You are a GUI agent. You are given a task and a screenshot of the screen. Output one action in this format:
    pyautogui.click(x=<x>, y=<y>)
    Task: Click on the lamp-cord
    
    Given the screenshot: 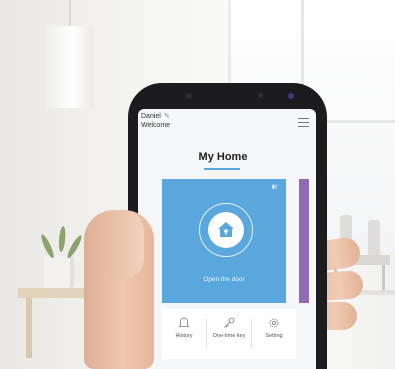 What is the action you would take?
    pyautogui.click(x=70, y=13)
    